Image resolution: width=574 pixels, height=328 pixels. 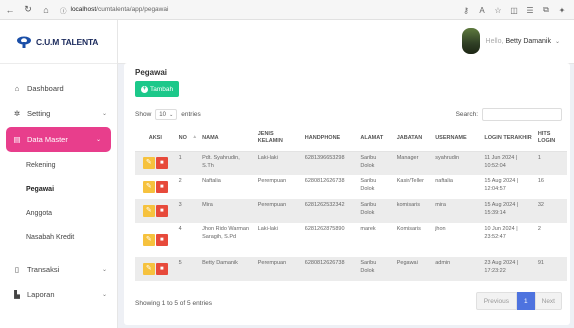 I want to click on cell-jabatan: komisaris, so click(x=408, y=205).